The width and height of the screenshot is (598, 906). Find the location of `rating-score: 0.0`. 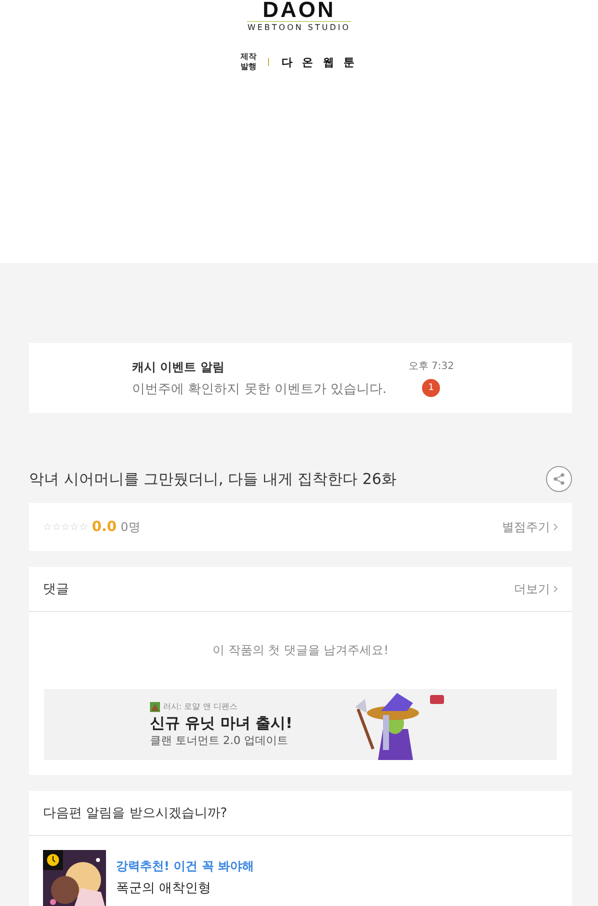

rating-score: 0.0 is located at coordinates (104, 527).